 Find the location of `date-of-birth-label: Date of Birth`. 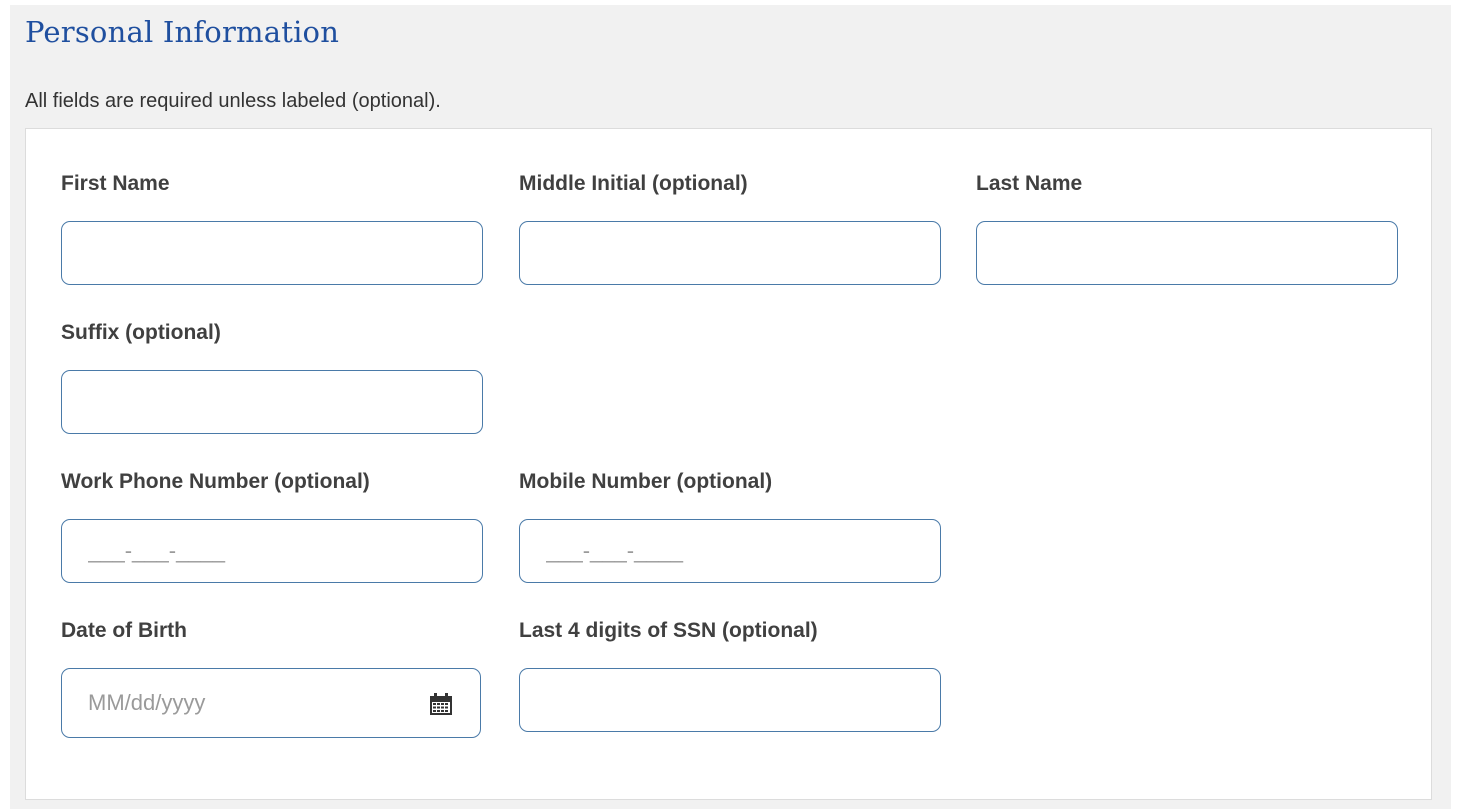

date-of-birth-label: Date of Birth is located at coordinates (124, 630).